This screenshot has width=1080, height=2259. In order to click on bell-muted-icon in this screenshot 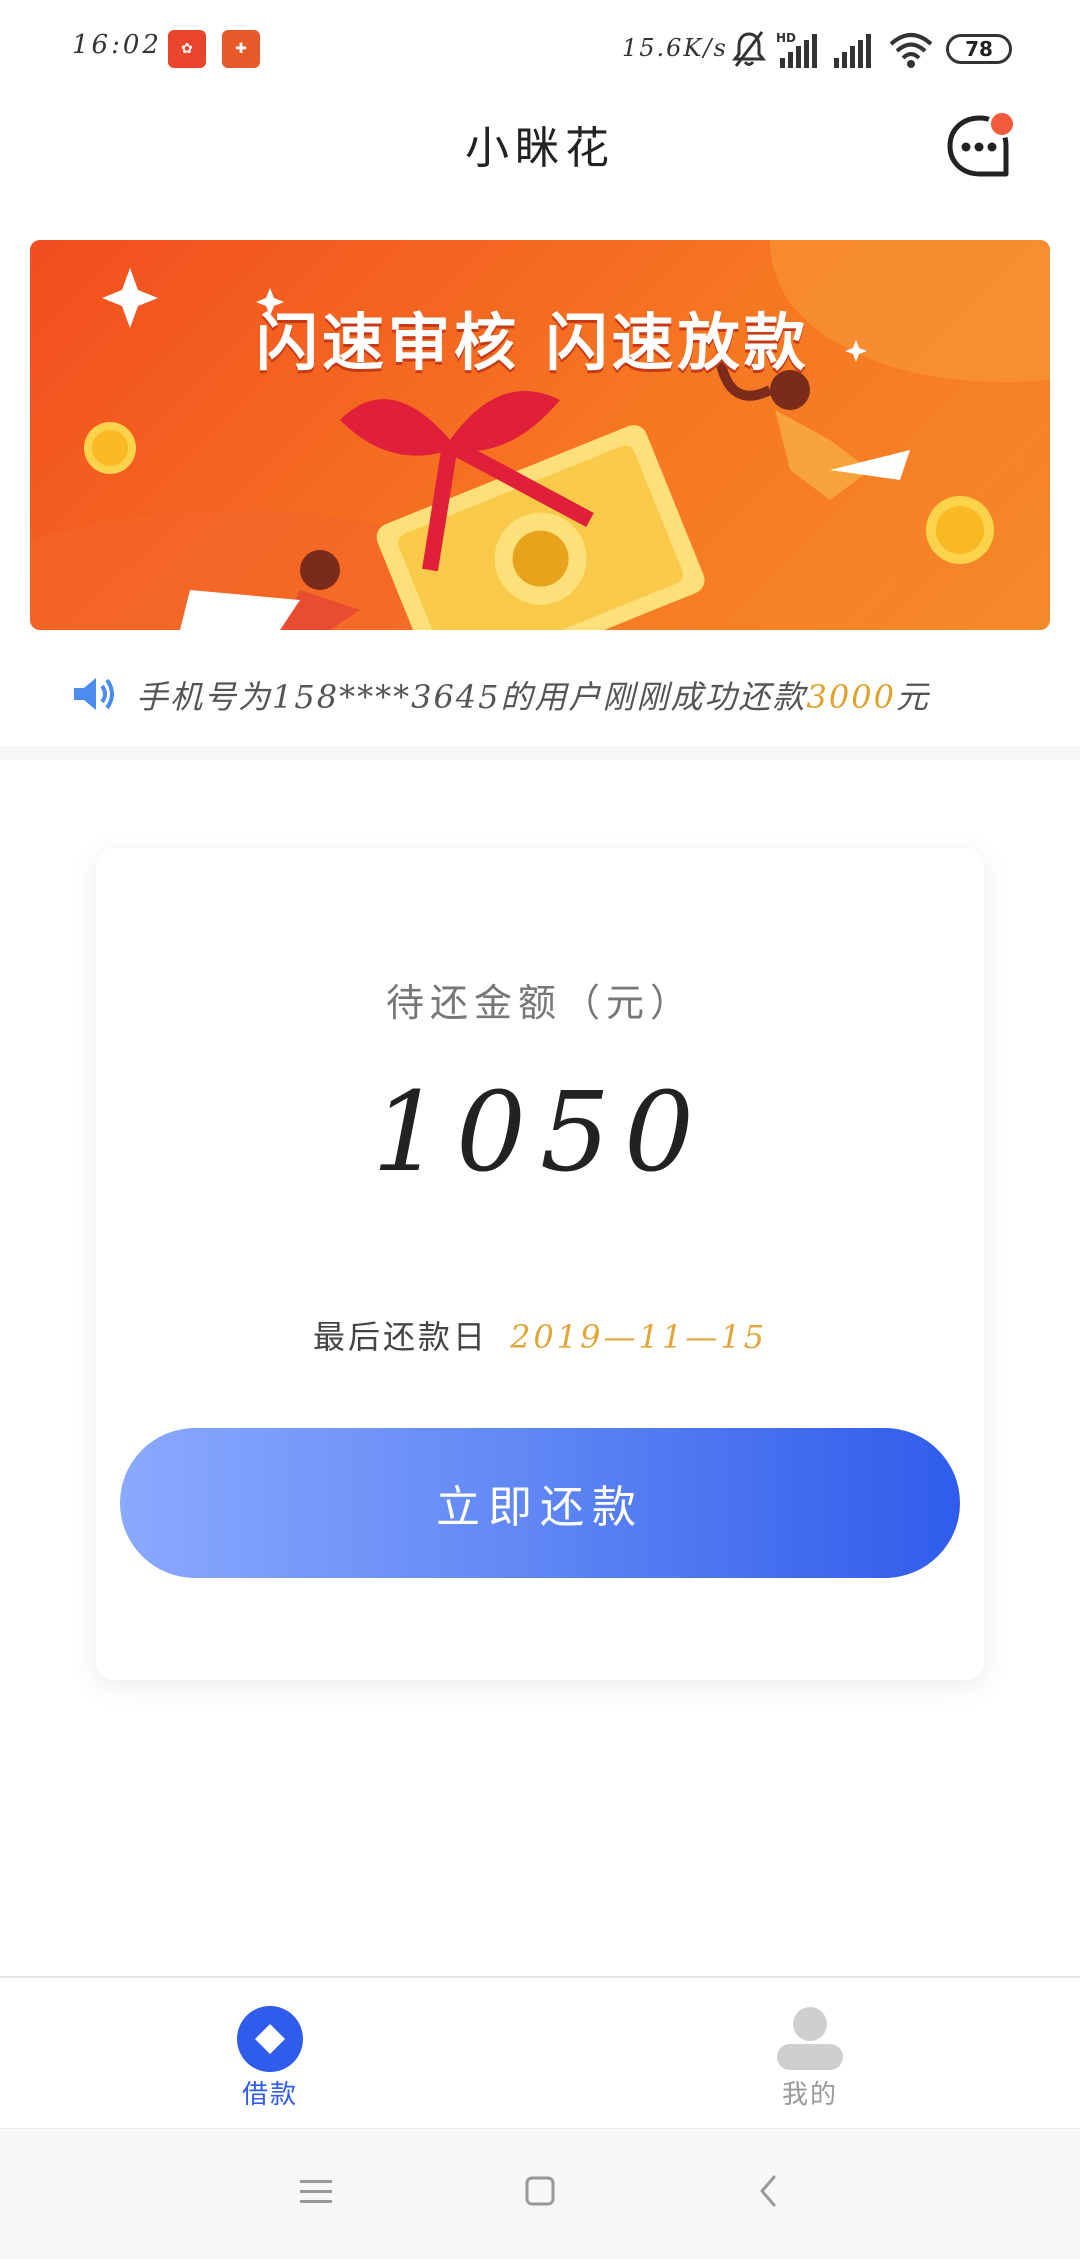, I will do `click(749, 49)`.